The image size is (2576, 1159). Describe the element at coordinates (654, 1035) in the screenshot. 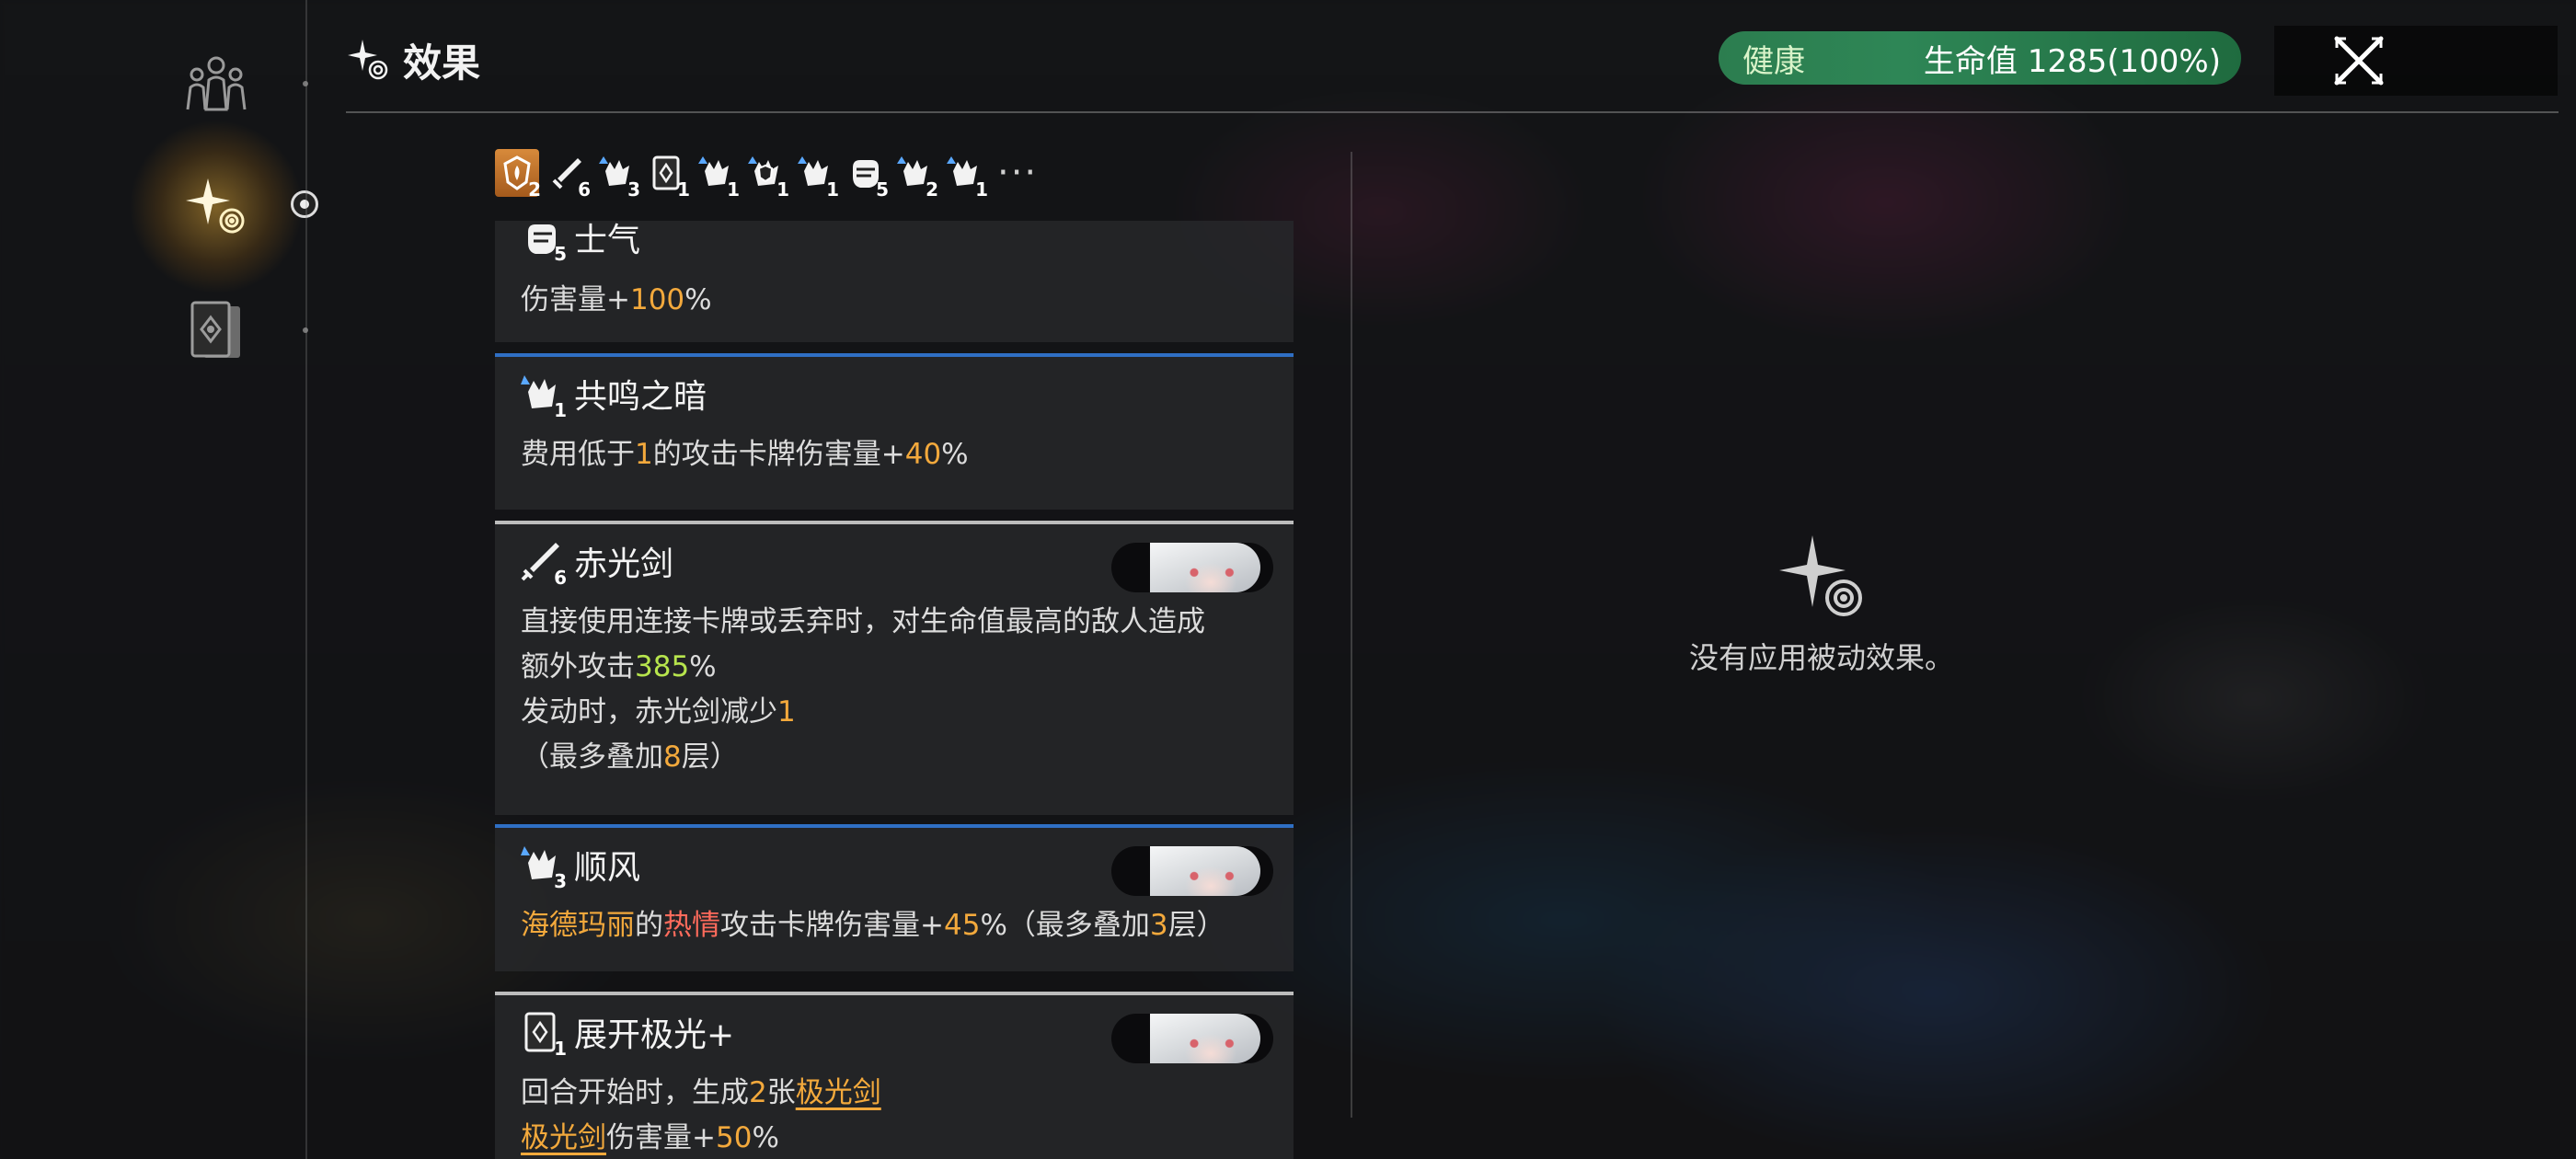

I see `effect-title: 展开极光+` at that location.